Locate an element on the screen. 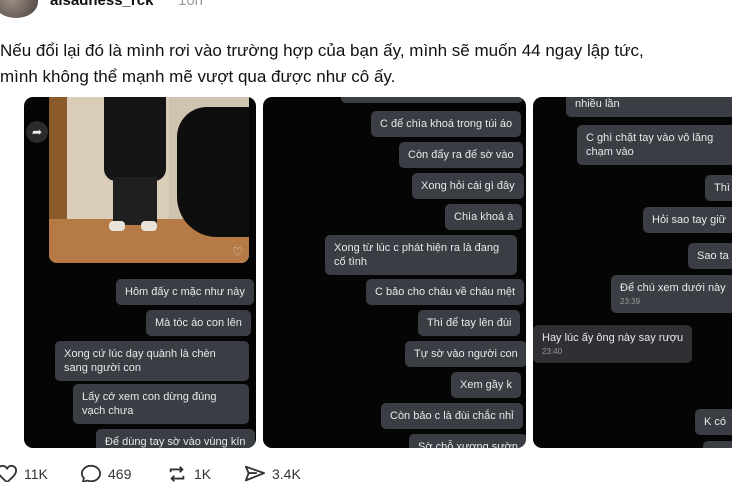 This screenshot has width=732, height=482. heart-icon: ♡ is located at coordinates (237, 252).